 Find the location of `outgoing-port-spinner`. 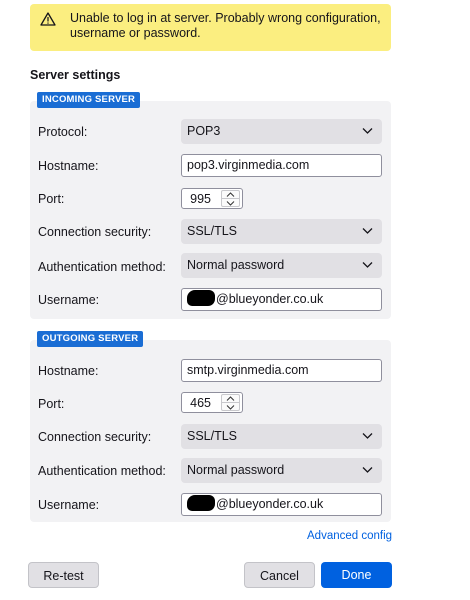

outgoing-port-spinner is located at coordinates (230, 402).